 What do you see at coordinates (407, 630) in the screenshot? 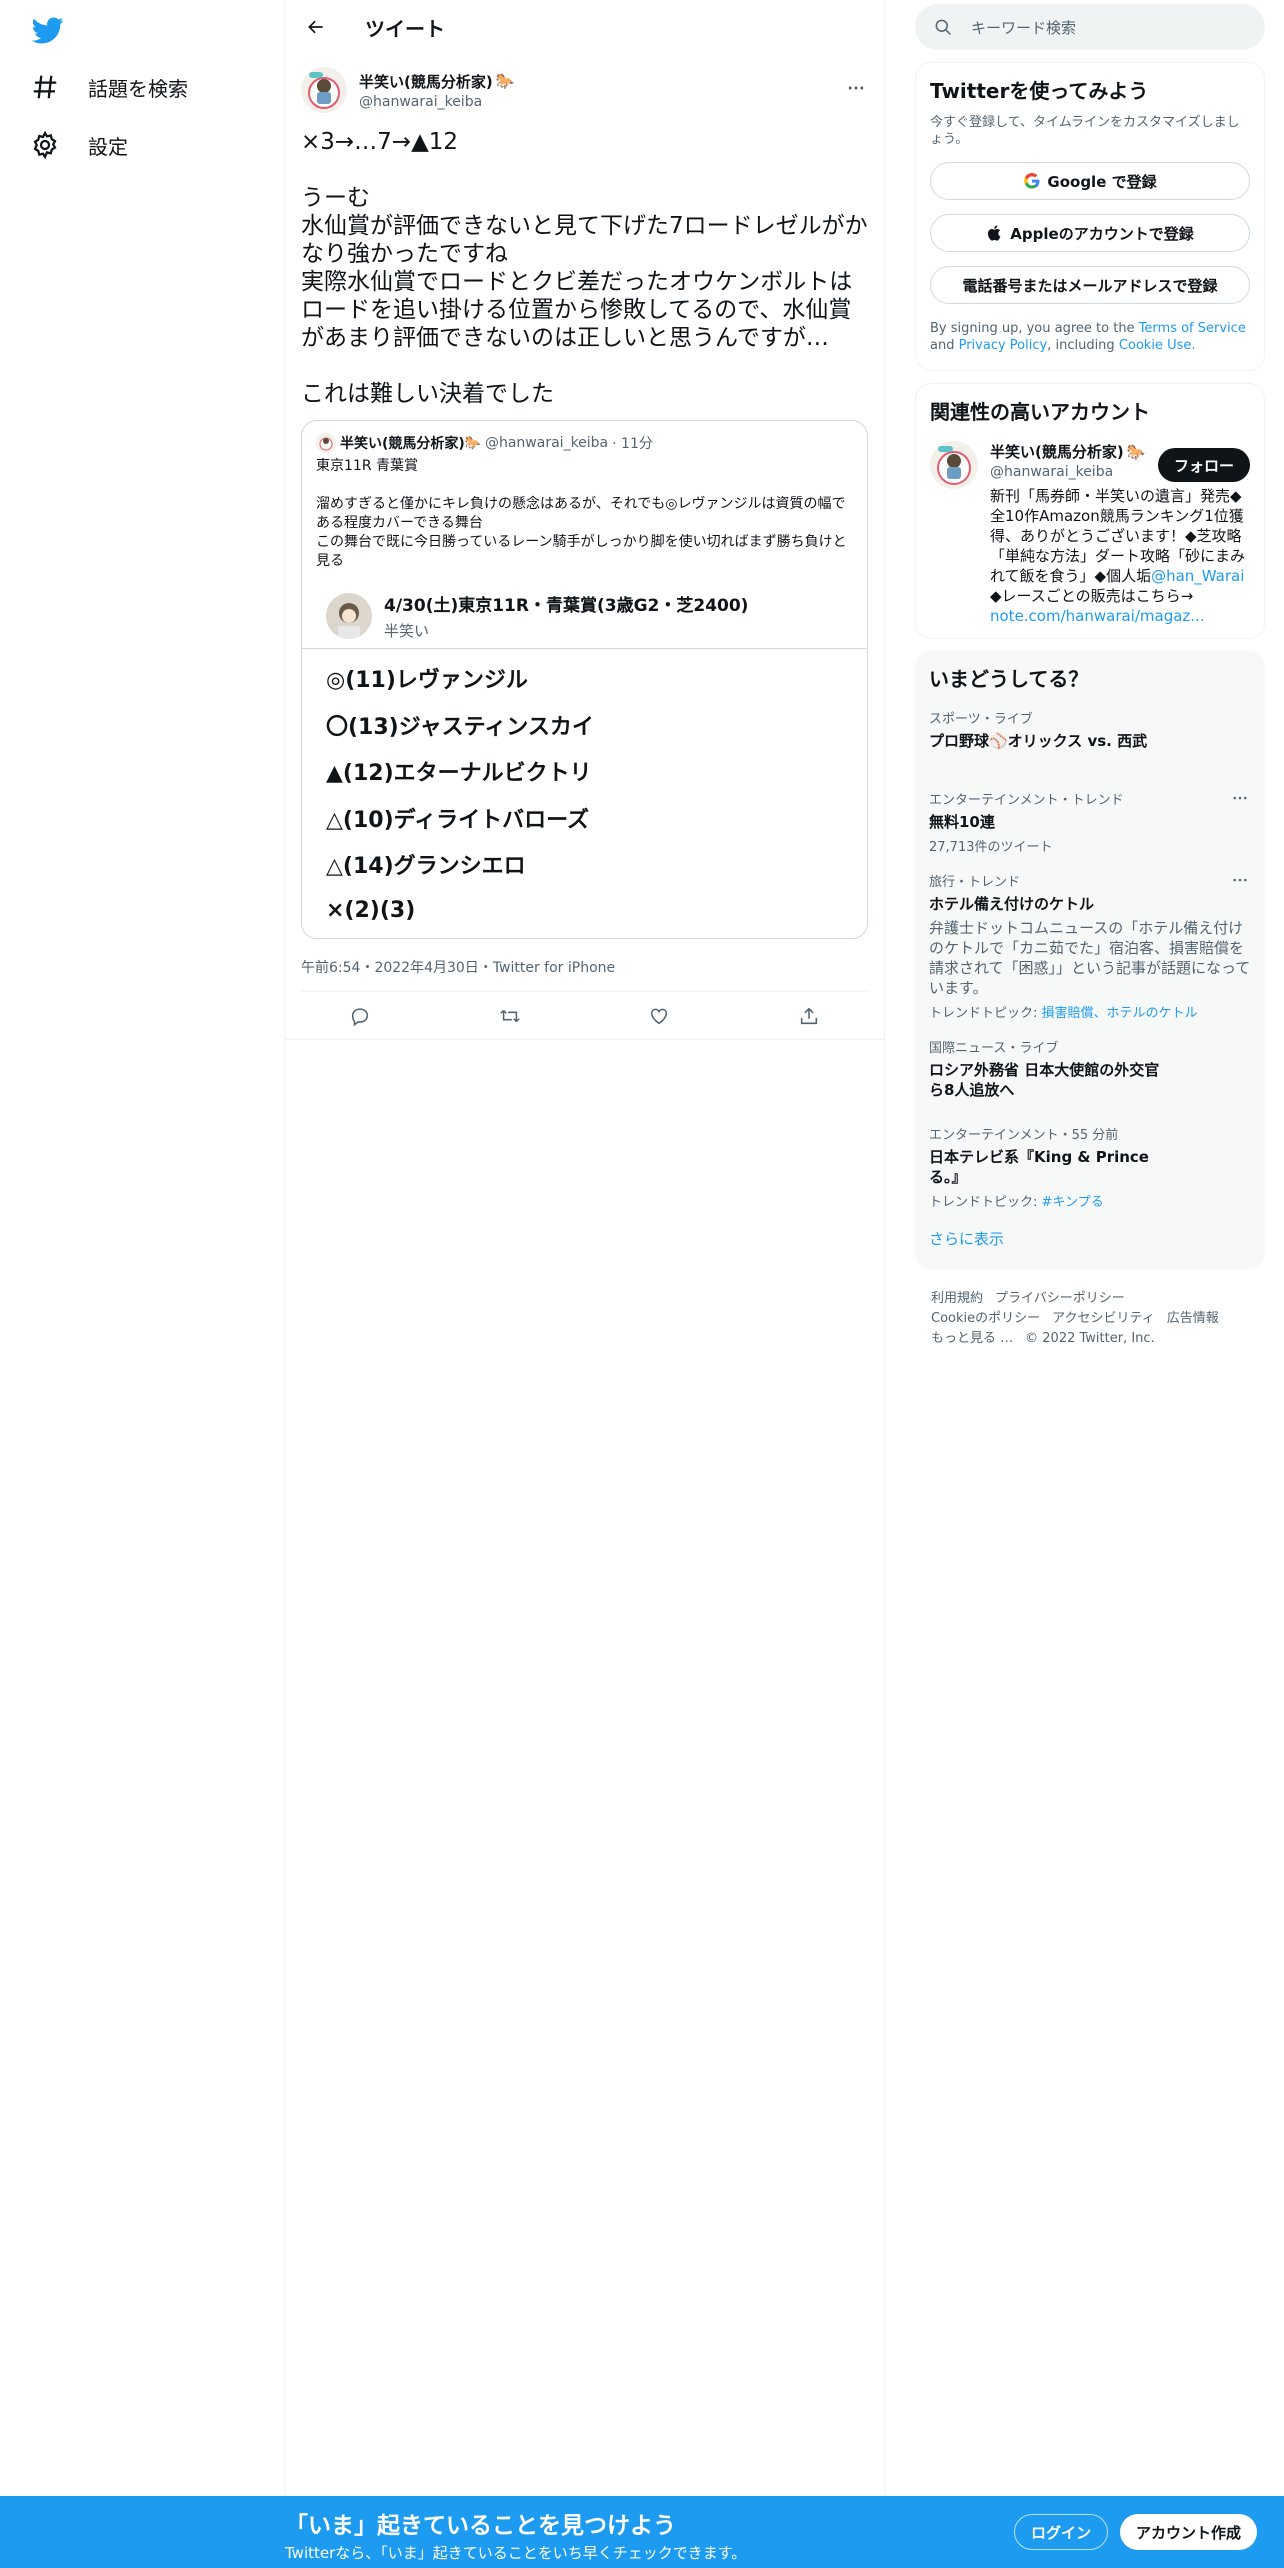
I see `card-subtitle: 半笑い` at bounding box center [407, 630].